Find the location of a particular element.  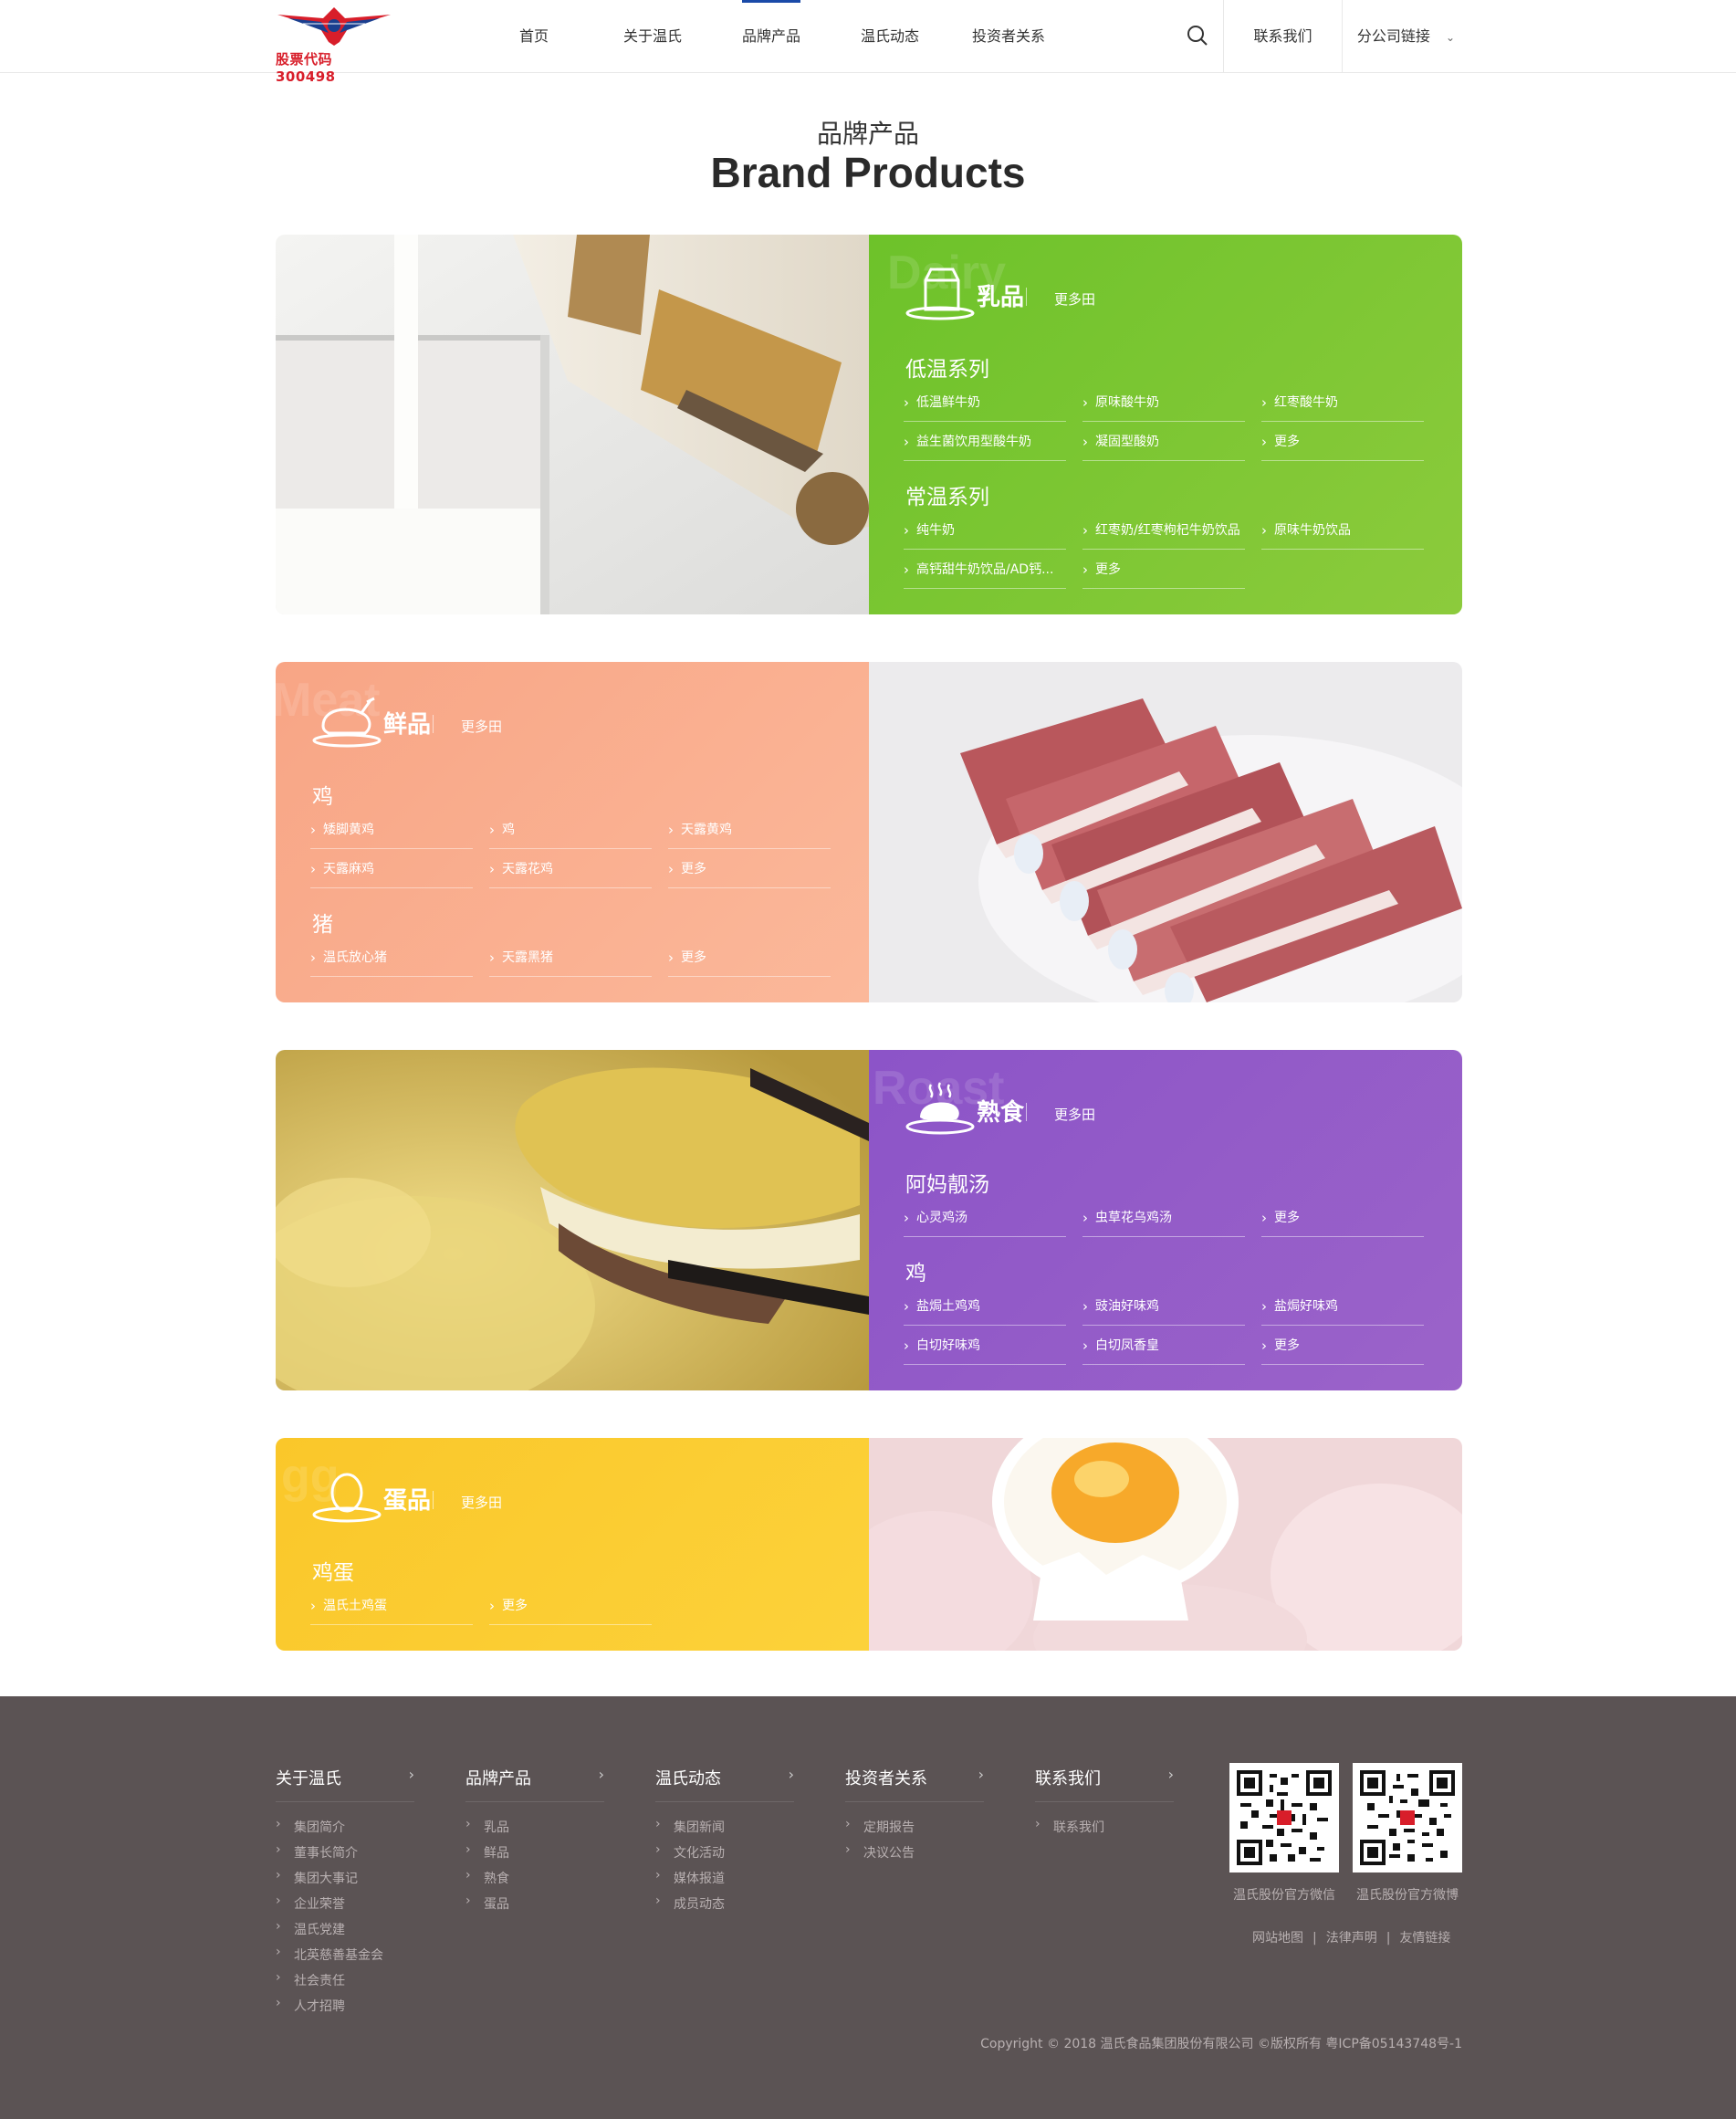

product-link: 益生菌饮用型酸牛奶 is located at coordinates (985, 442).